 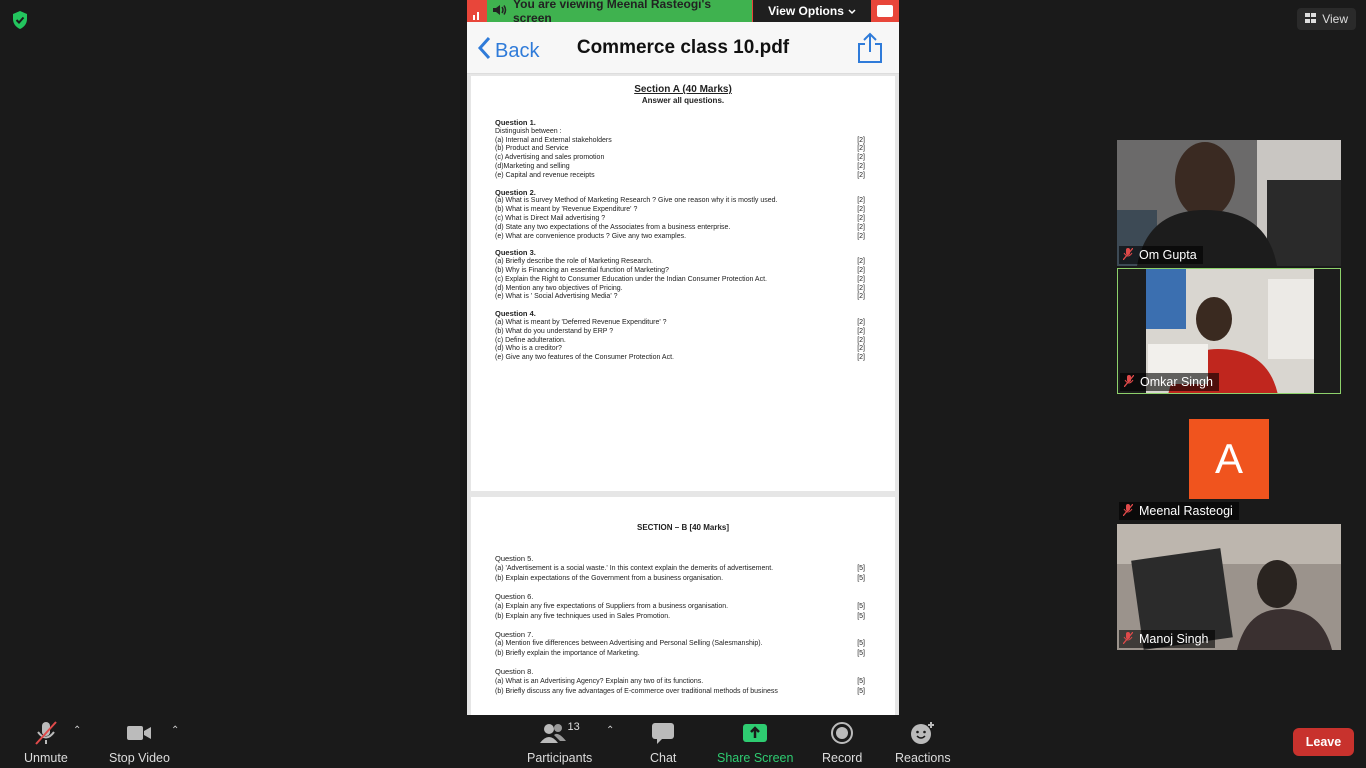 I want to click on question-heading: Question 1., so click(x=515, y=122).